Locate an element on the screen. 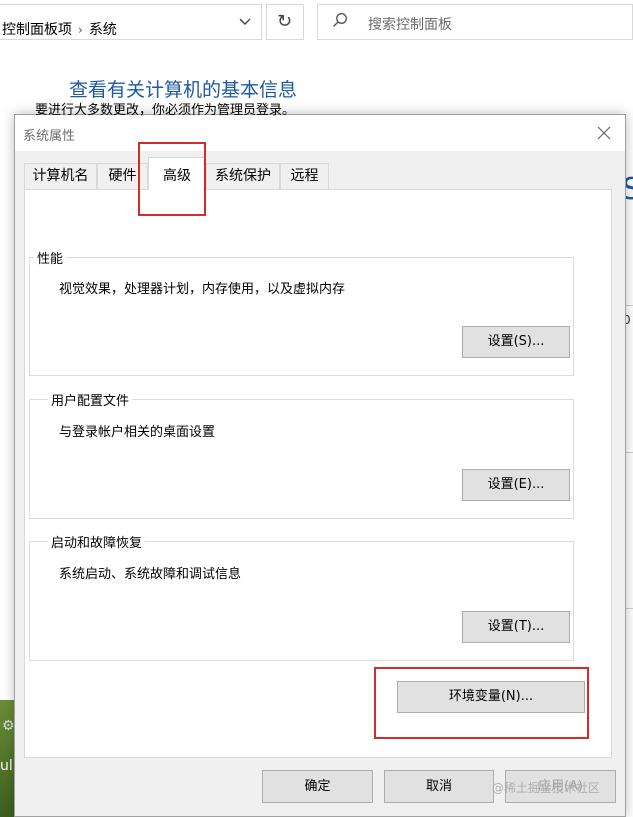 The height and width of the screenshot is (817, 633). tab-remote: 远程 is located at coordinates (304, 176).